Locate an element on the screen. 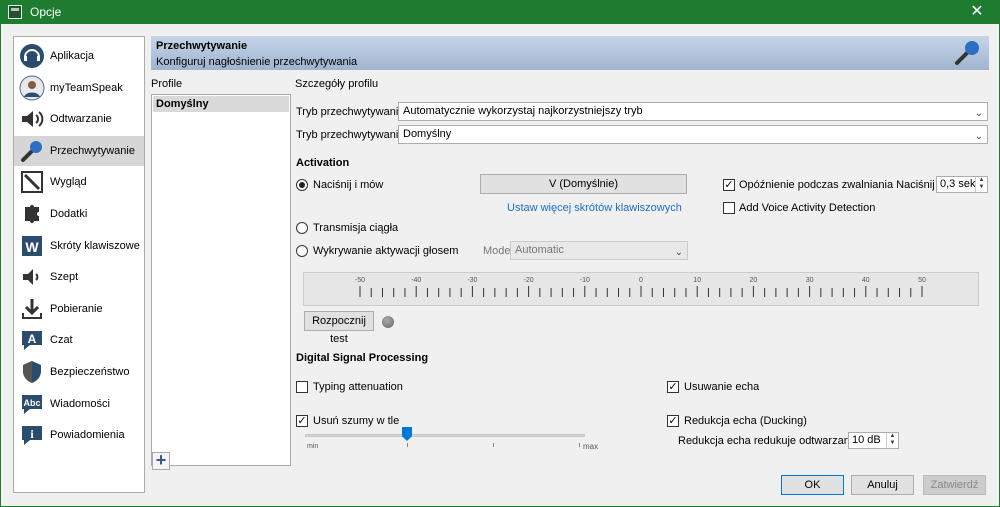  noise-level-slider-thumb is located at coordinates (407, 434).